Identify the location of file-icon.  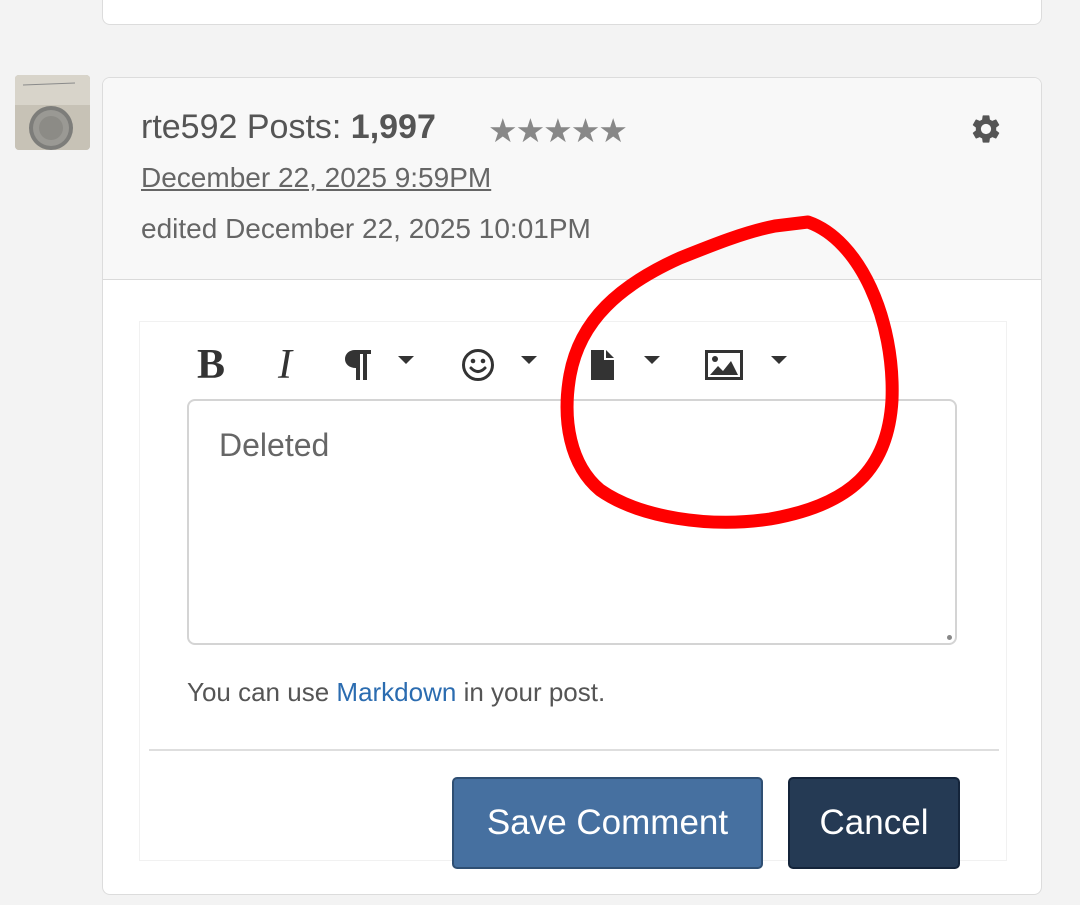
(602, 365).